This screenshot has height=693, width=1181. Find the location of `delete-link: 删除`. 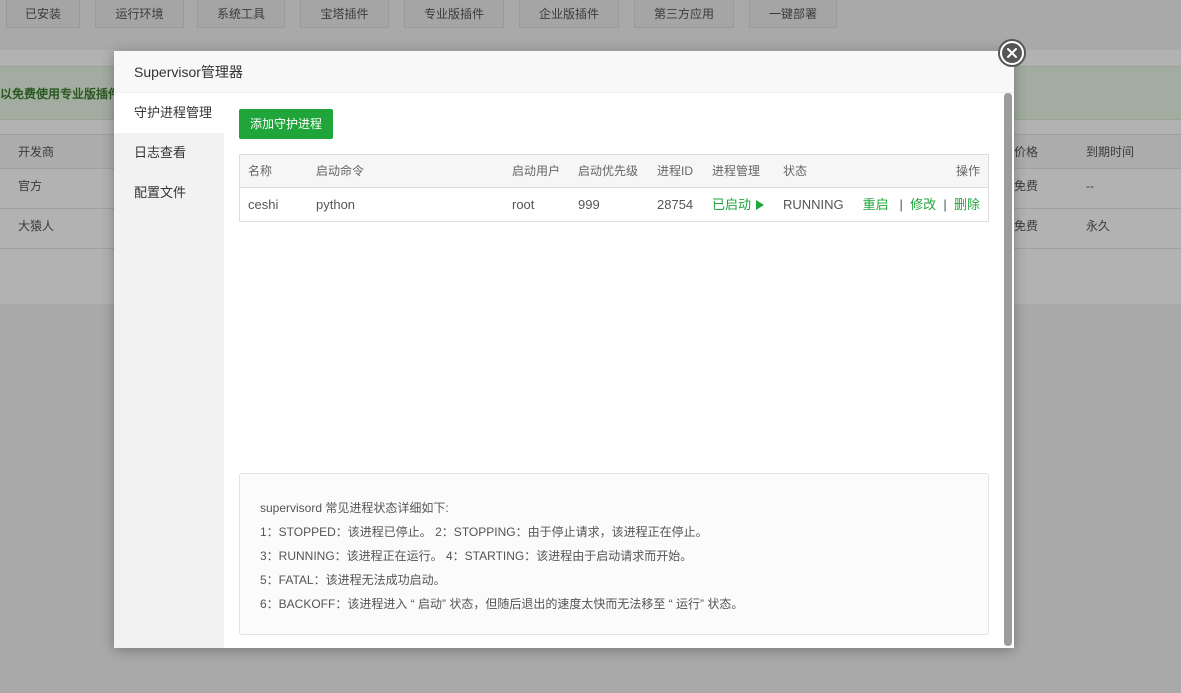

delete-link: 删除 is located at coordinates (967, 204).